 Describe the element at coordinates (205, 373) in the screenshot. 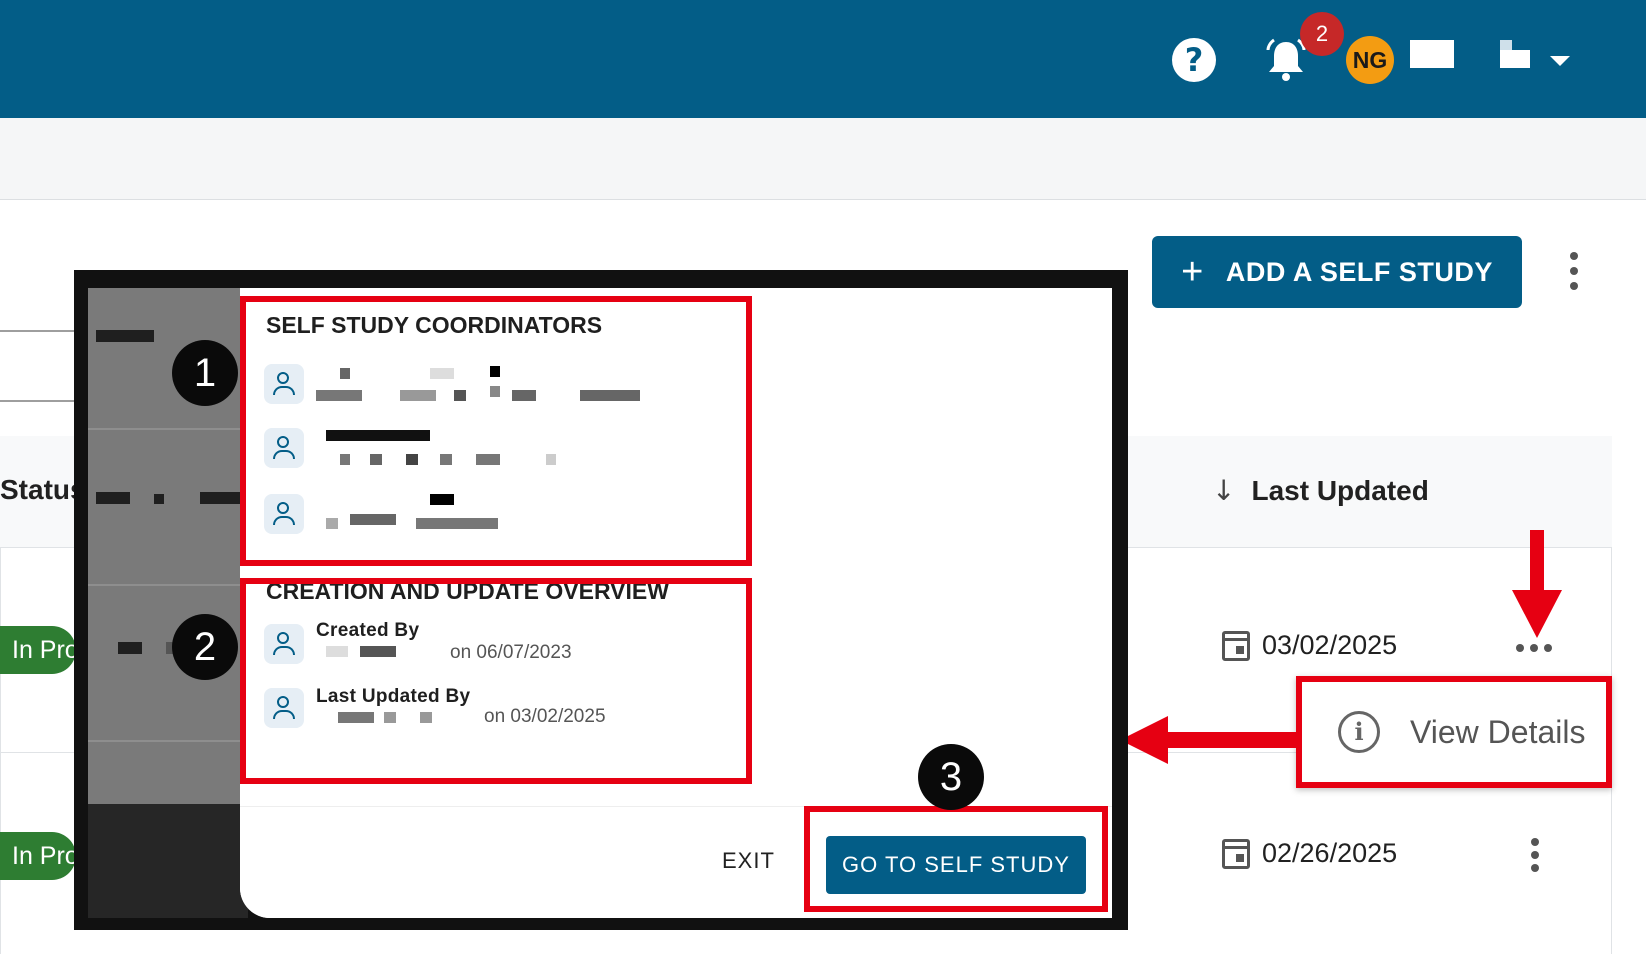

I see `step-badge-1: 1` at that location.